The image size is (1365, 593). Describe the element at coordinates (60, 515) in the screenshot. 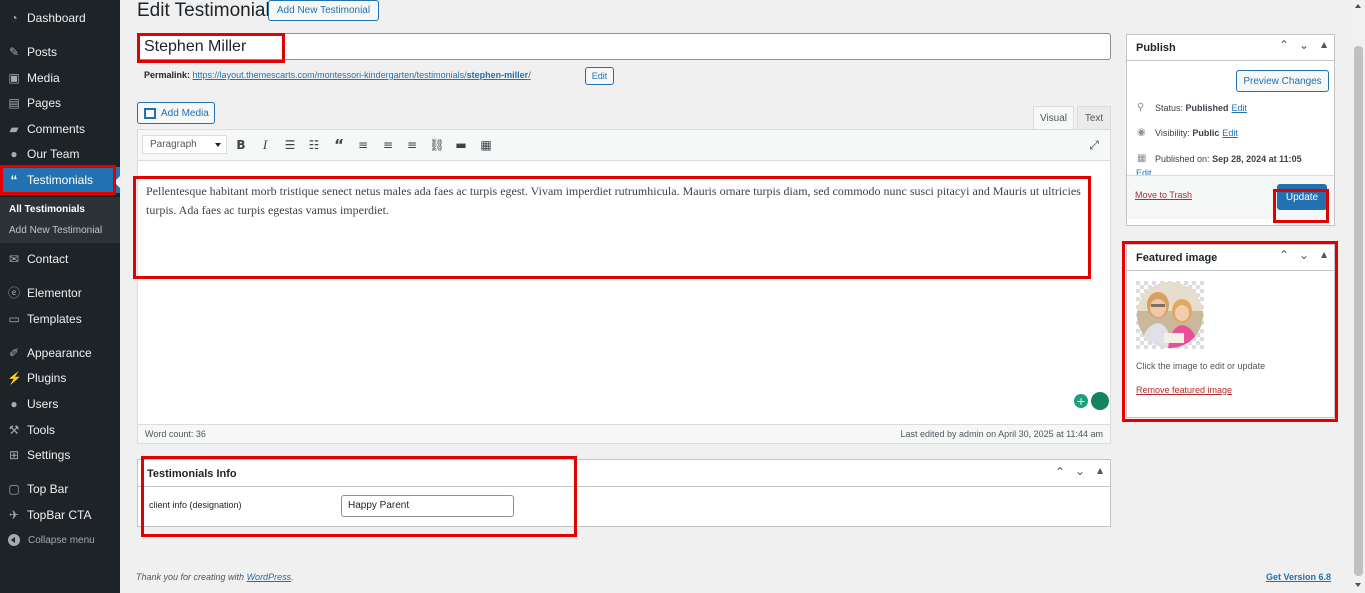

I see `sidebar-item-topbar-cta: ✈ TopBar CTA` at that location.